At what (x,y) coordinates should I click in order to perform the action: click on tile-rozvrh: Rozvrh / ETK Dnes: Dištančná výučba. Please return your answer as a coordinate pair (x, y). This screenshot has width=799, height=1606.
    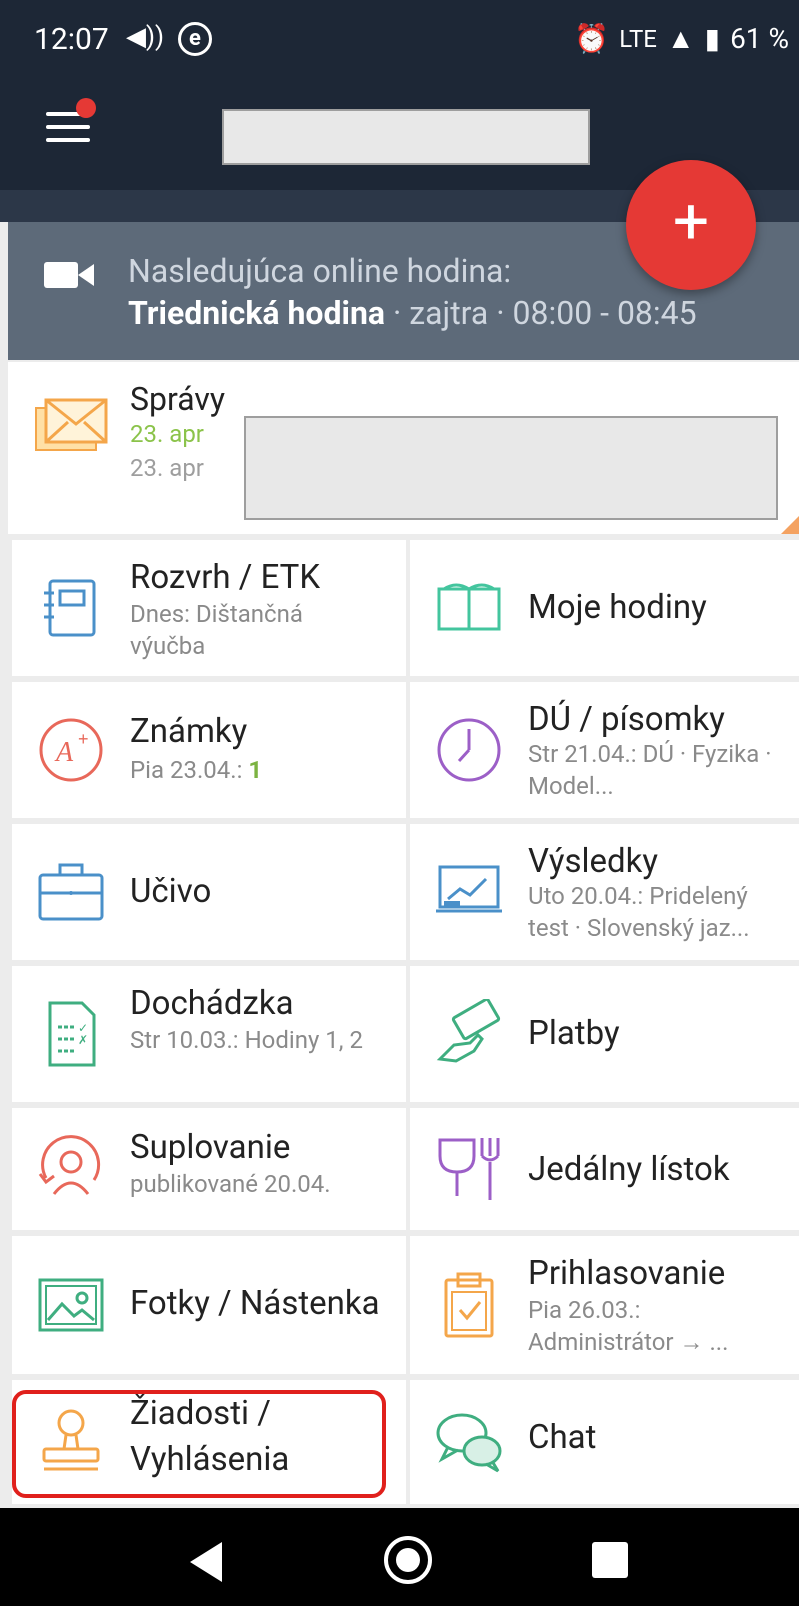
    Looking at the image, I should click on (209, 608).